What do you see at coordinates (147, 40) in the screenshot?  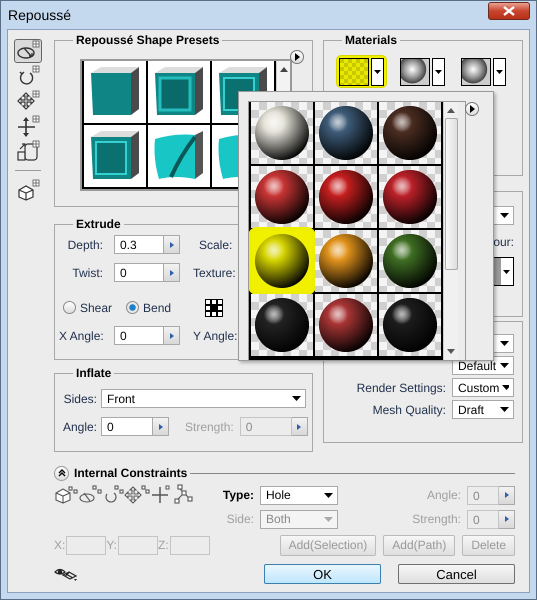 I see `group-title: Repoussé Shape Presets` at bounding box center [147, 40].